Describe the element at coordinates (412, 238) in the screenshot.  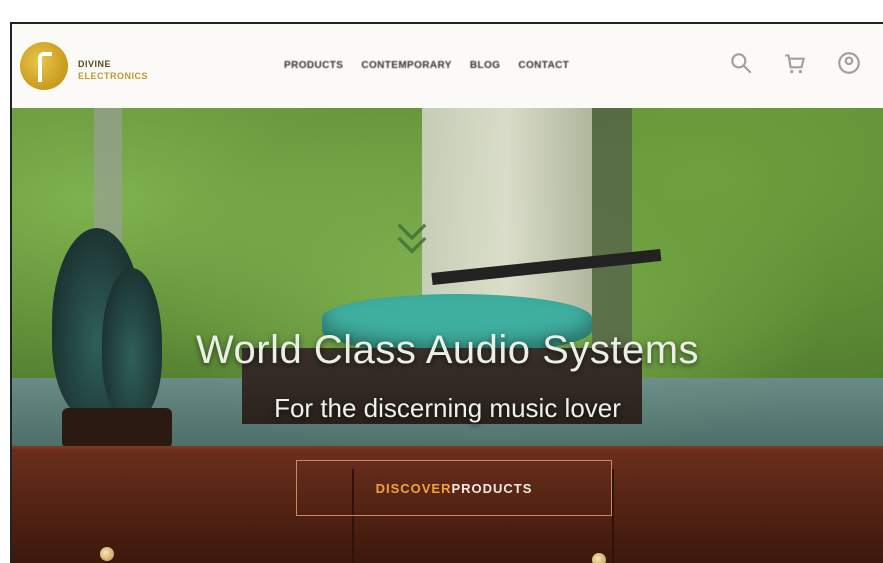
I see `scroll-indicator-icon` at that location.